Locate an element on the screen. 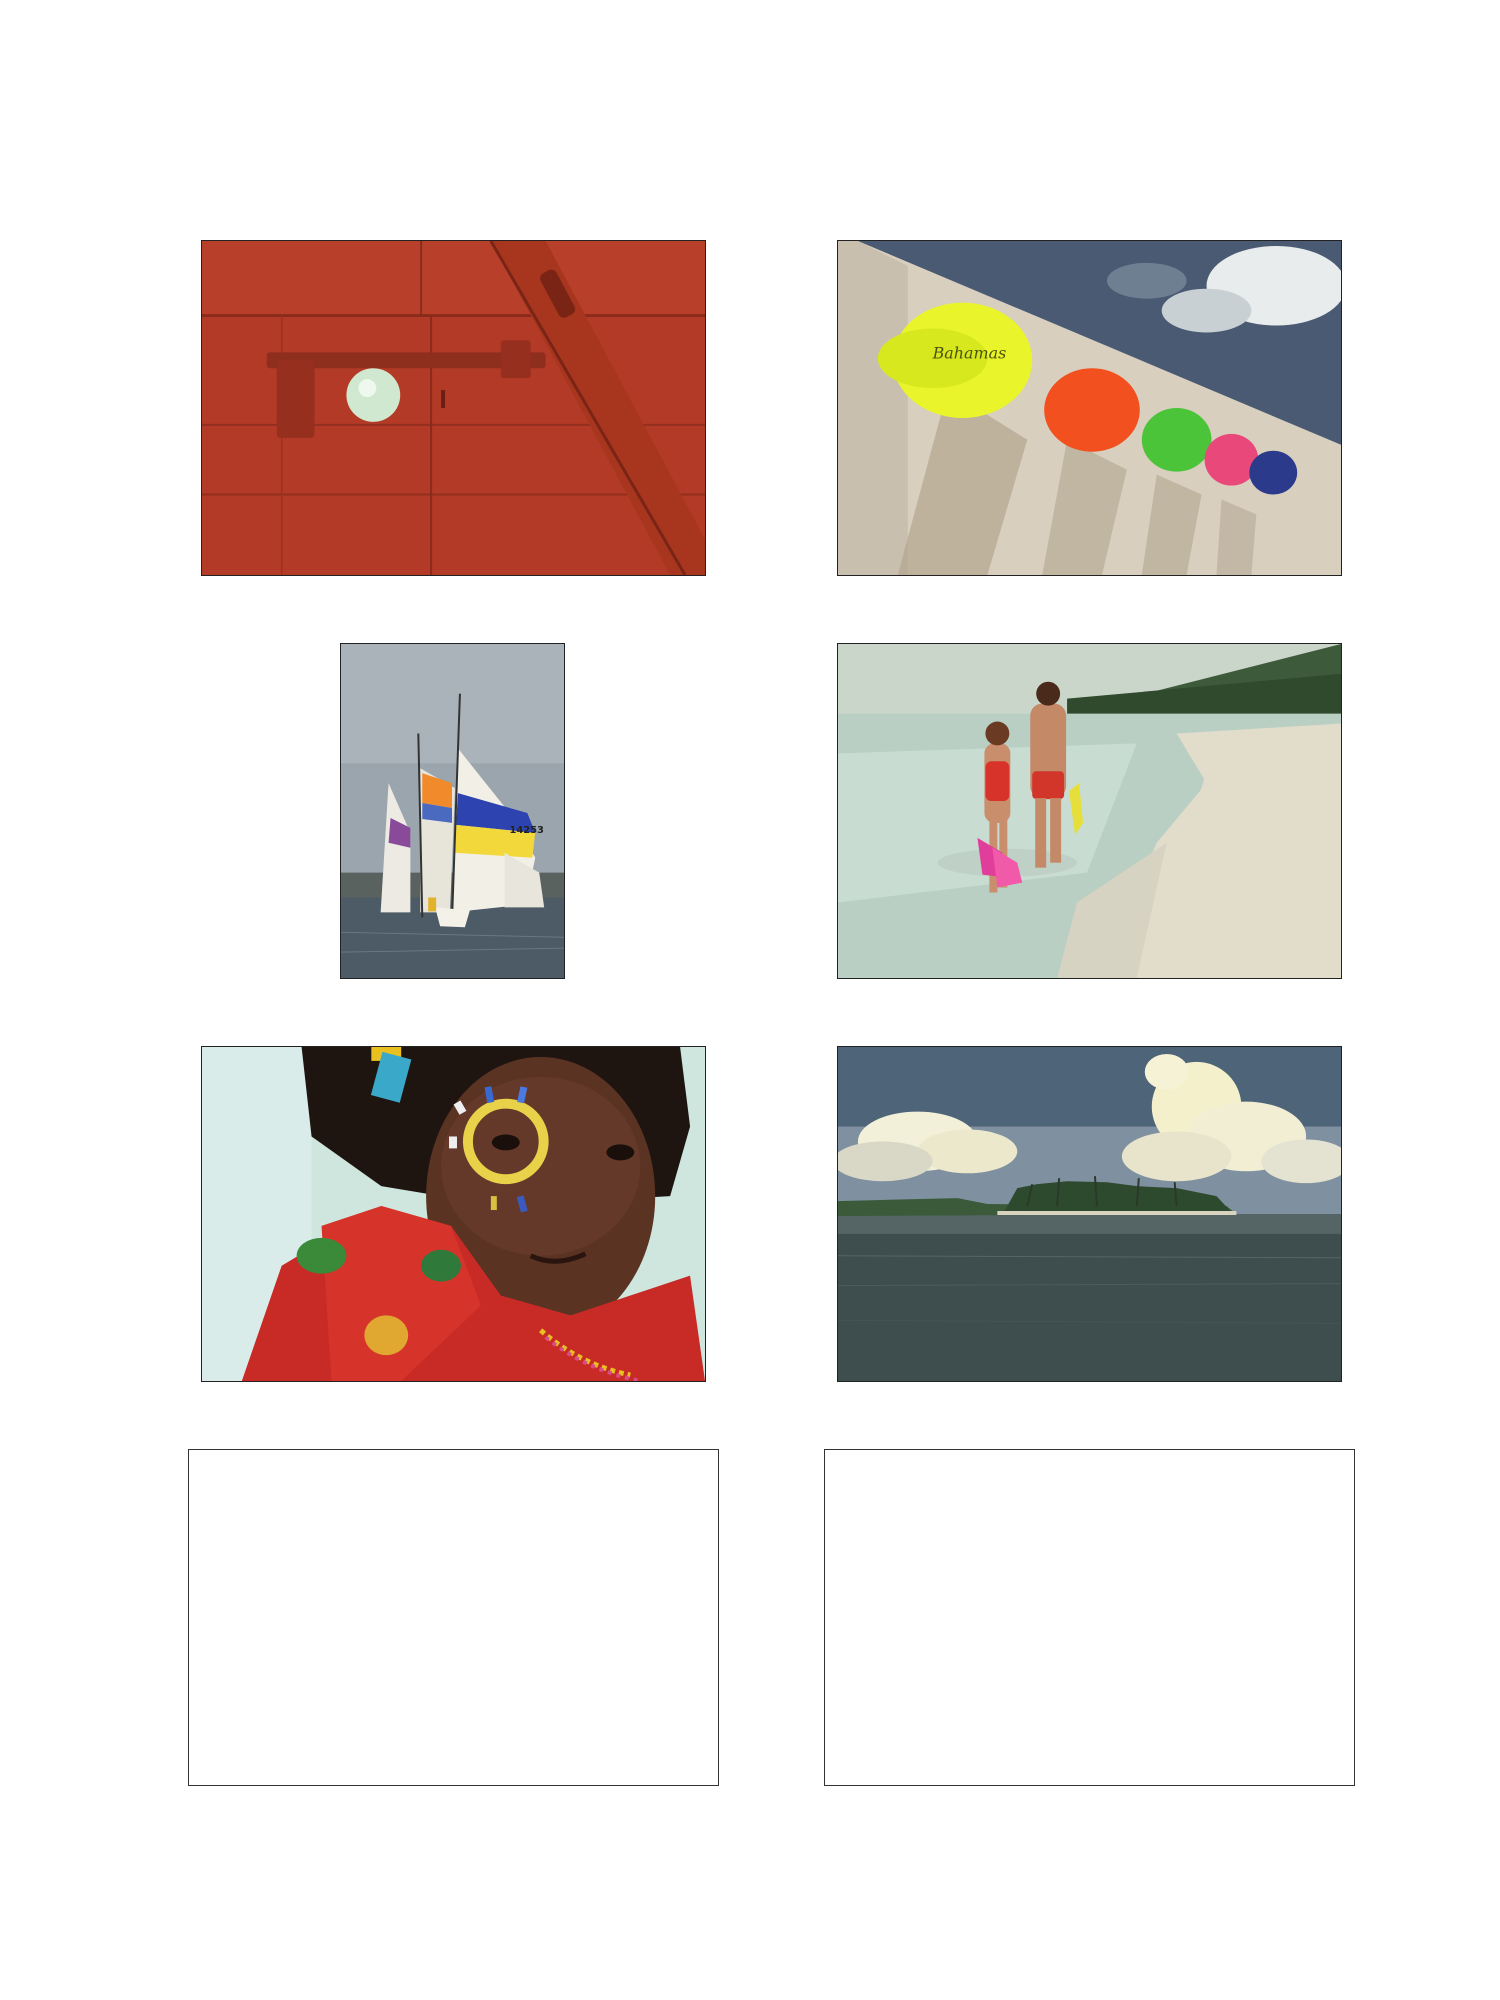 Image resolution: width=1500 pixels, height=2000 pixels. photo-red-door-latch is located at coordinates (453, 408).